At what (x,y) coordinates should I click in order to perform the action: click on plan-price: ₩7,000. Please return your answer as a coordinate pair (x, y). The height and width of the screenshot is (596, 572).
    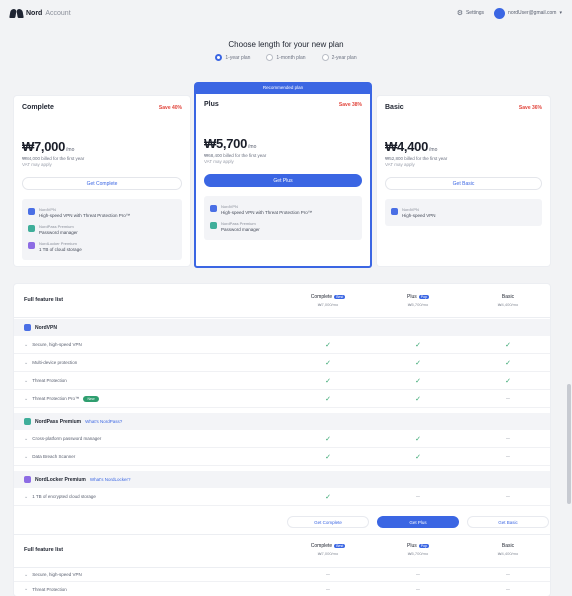
    Looking at the image, I should click on (44, 146).